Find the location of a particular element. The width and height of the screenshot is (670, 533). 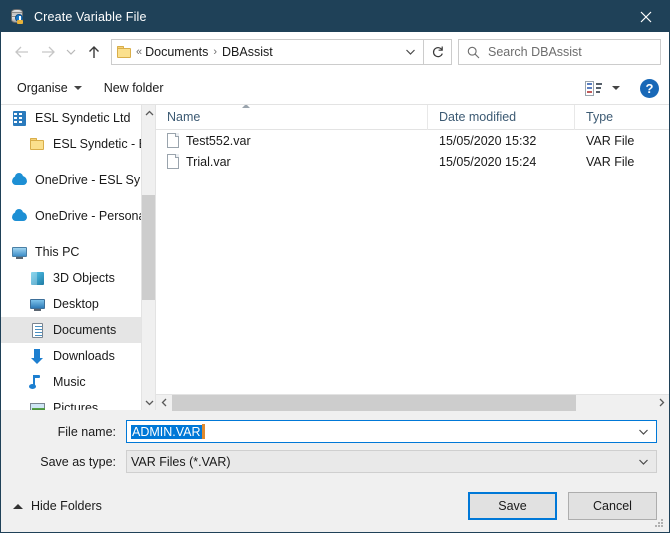

address-dropdown-button is located at coordinates (410, 52).